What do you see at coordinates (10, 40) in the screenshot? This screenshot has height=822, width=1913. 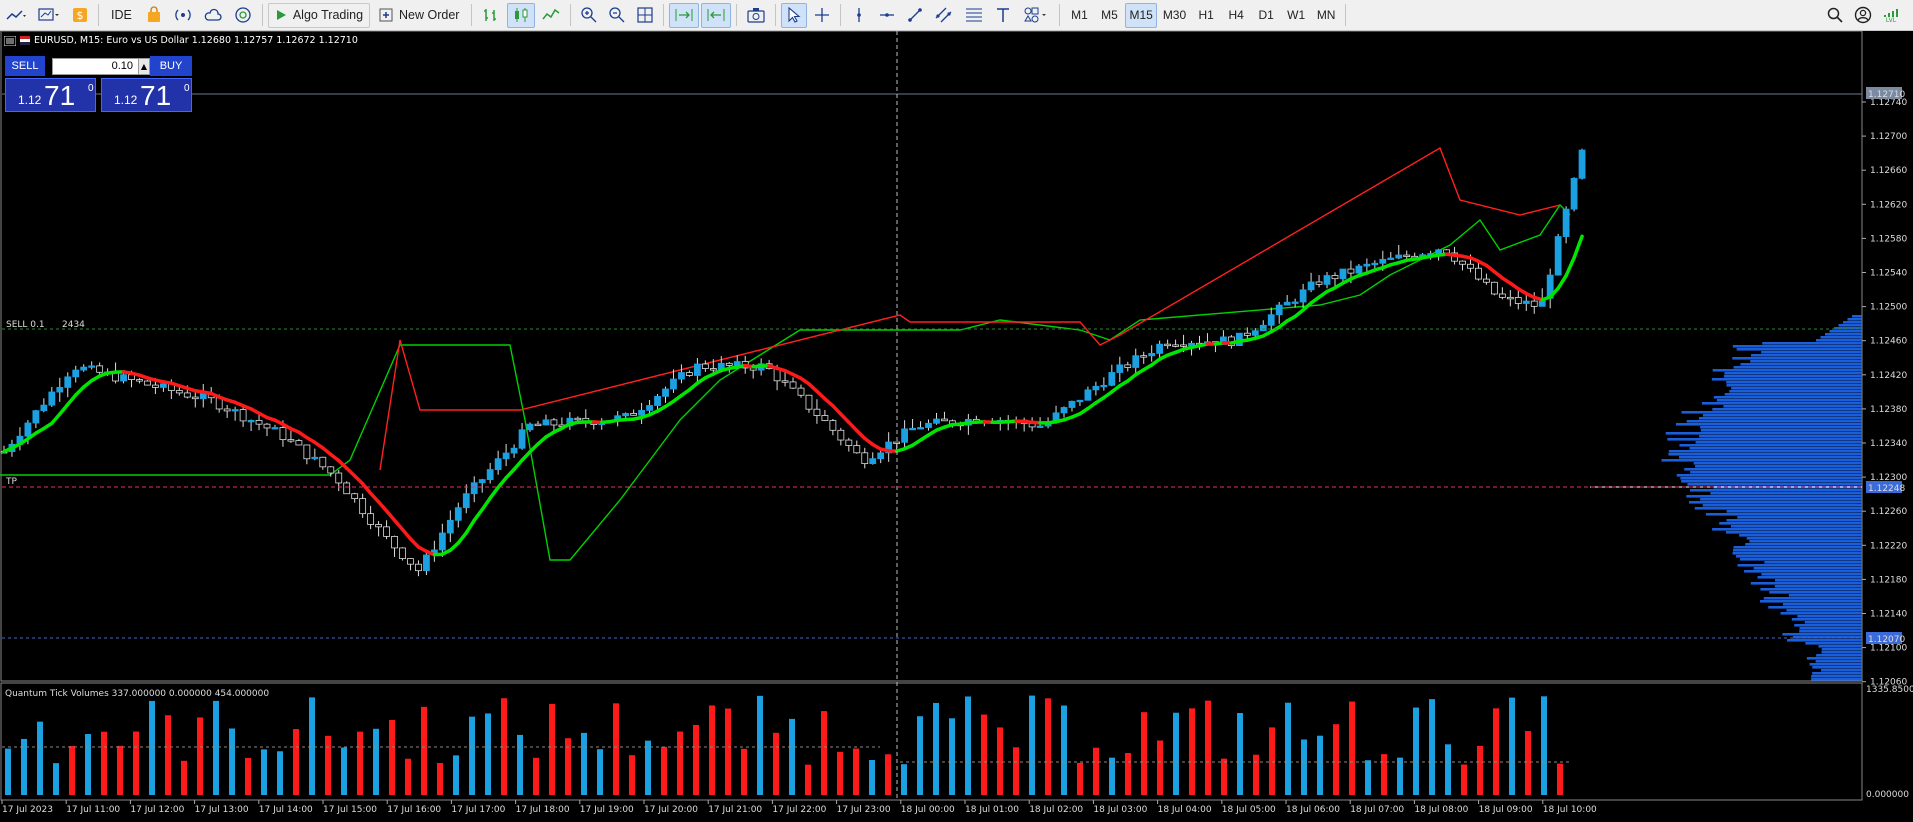 I see `menu-icon` at bounding box center [10, 40].